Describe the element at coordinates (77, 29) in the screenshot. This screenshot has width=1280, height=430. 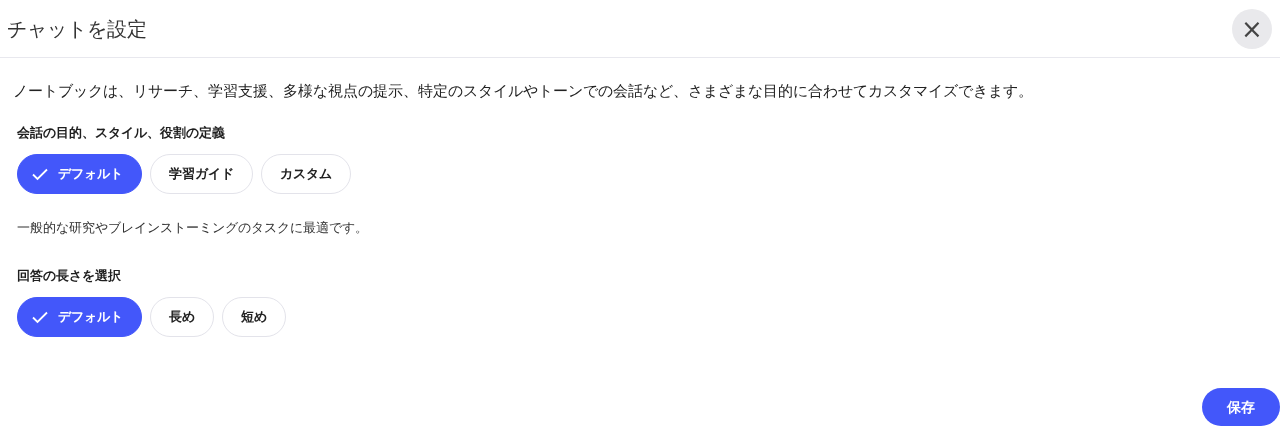
I see `dialog-title: チャットを設定` at that location.